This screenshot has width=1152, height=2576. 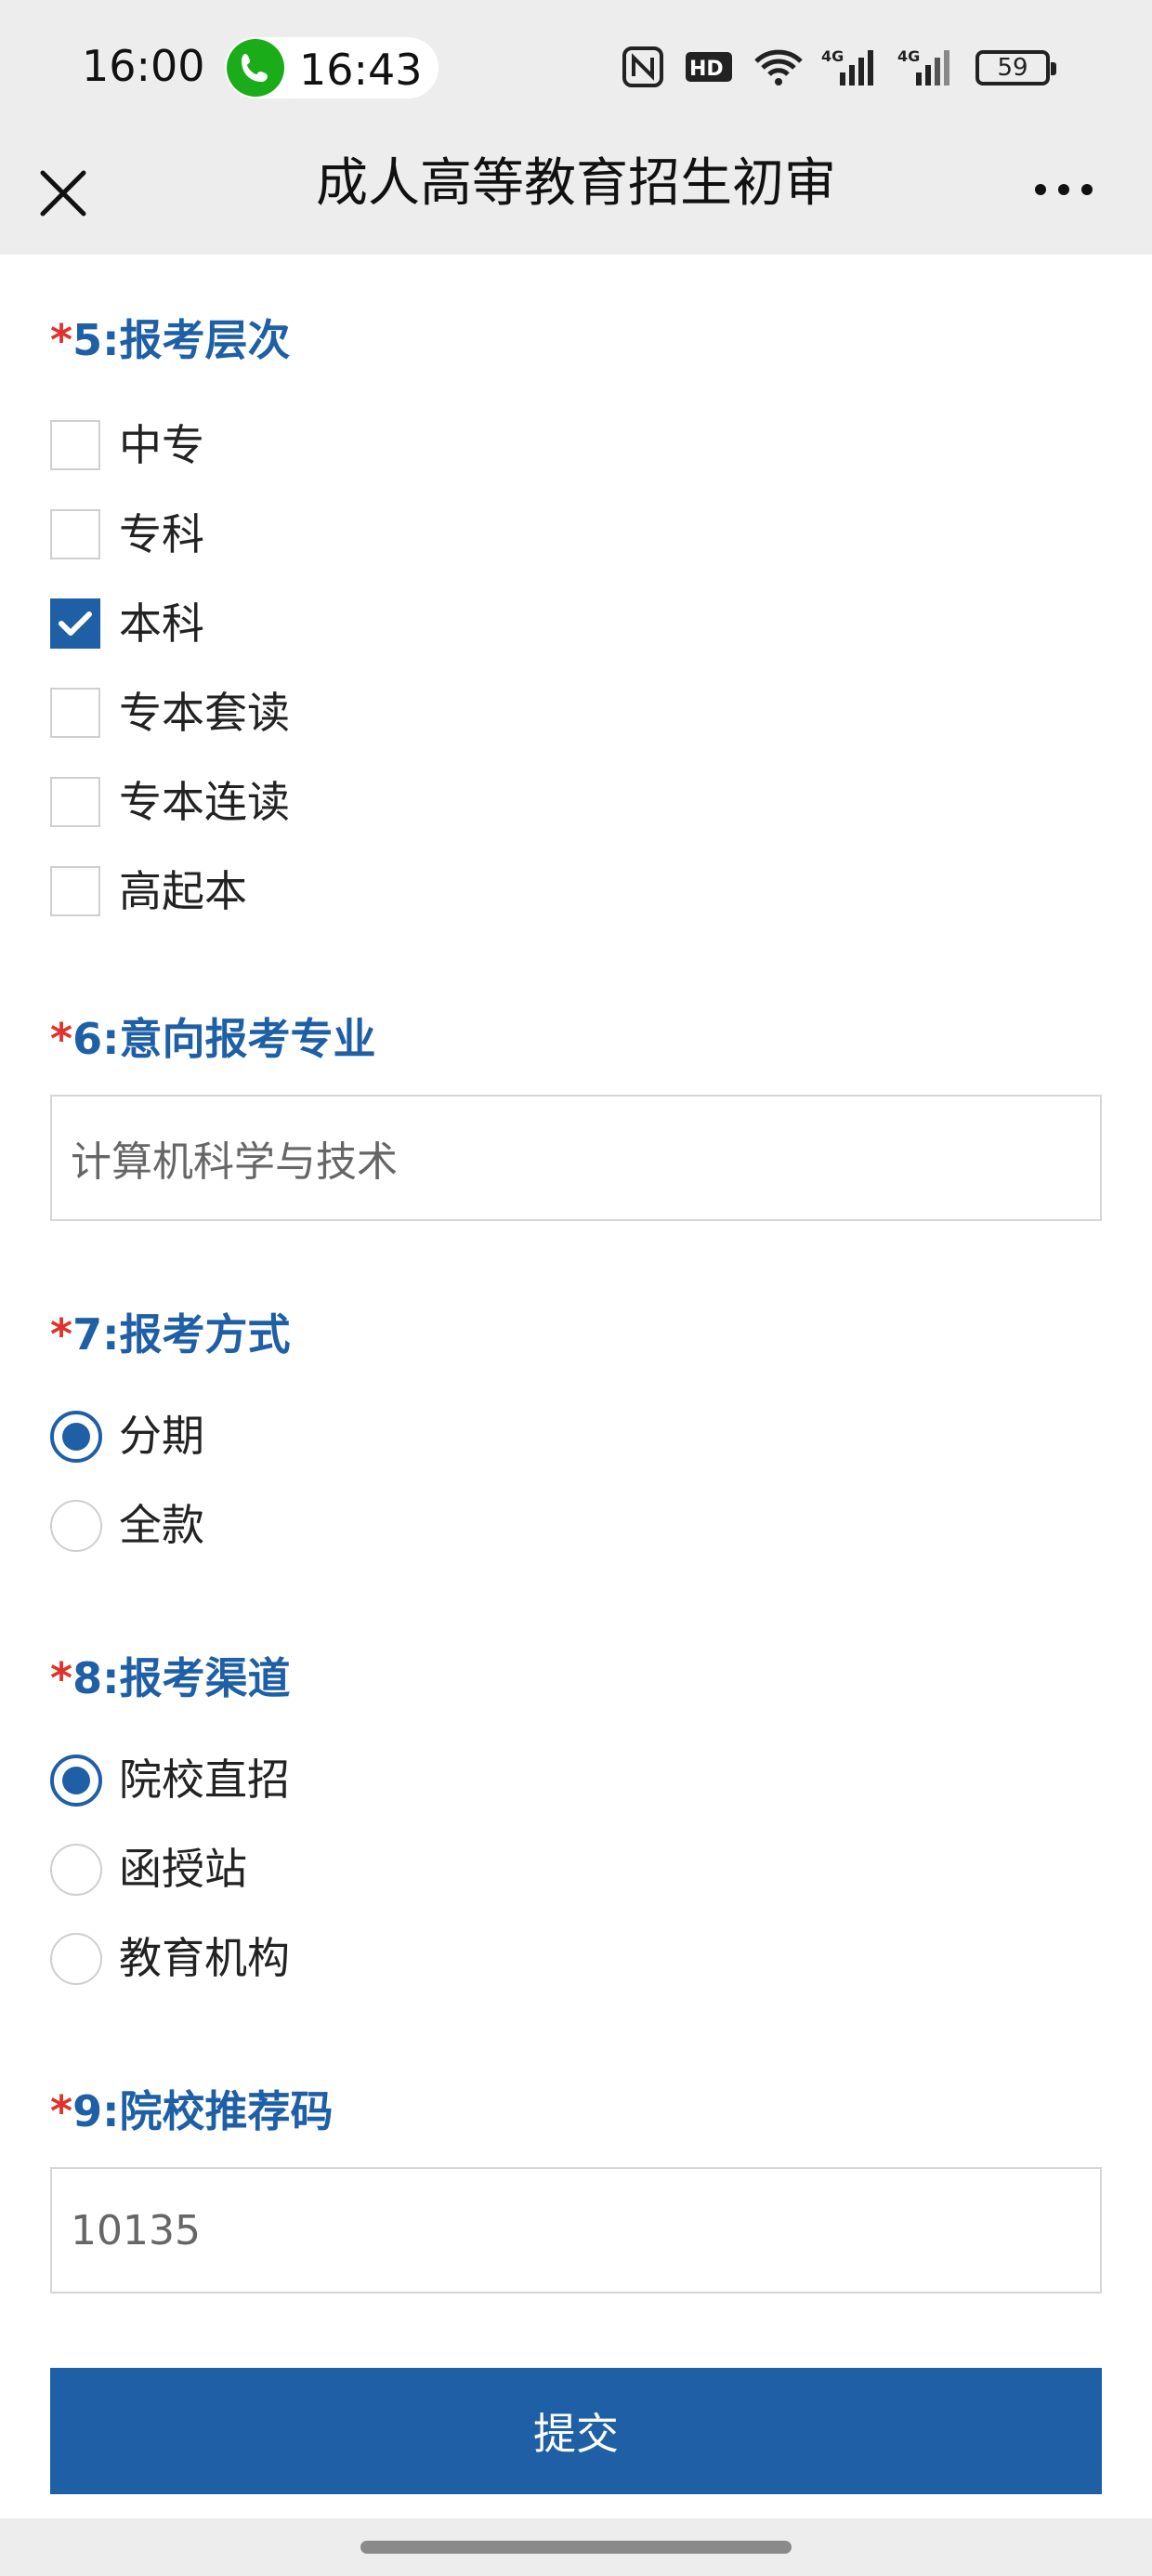 I want to click on option-label: 全款, so click(x=161, y=1525).